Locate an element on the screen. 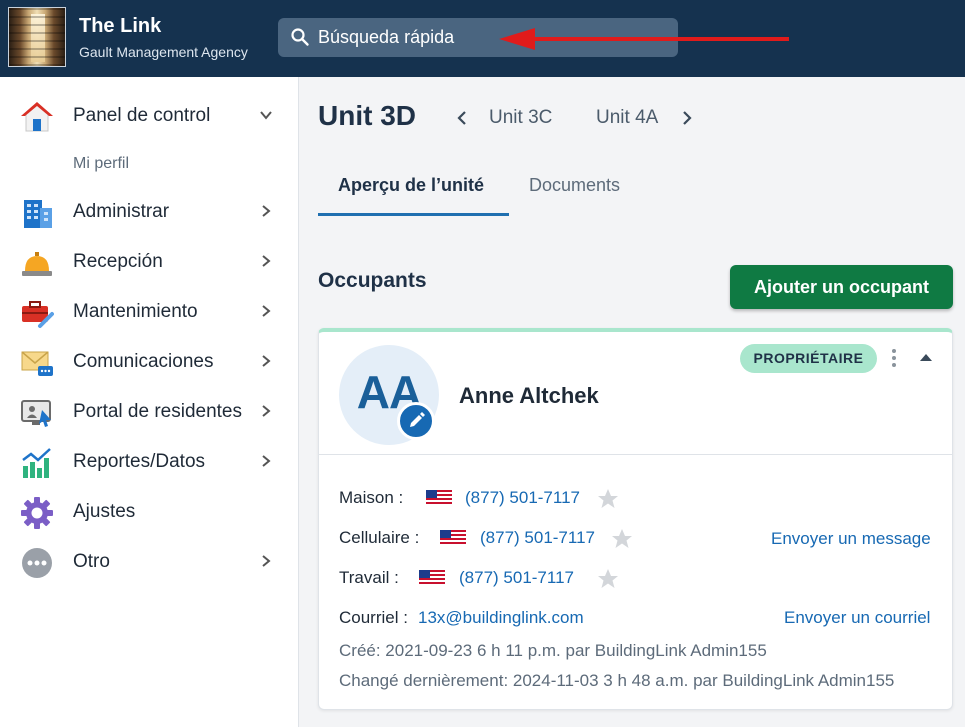 The width and height of the screenshot is (965, 727). sidebar-item-otro: Otro is located at coordinates (149, 562).